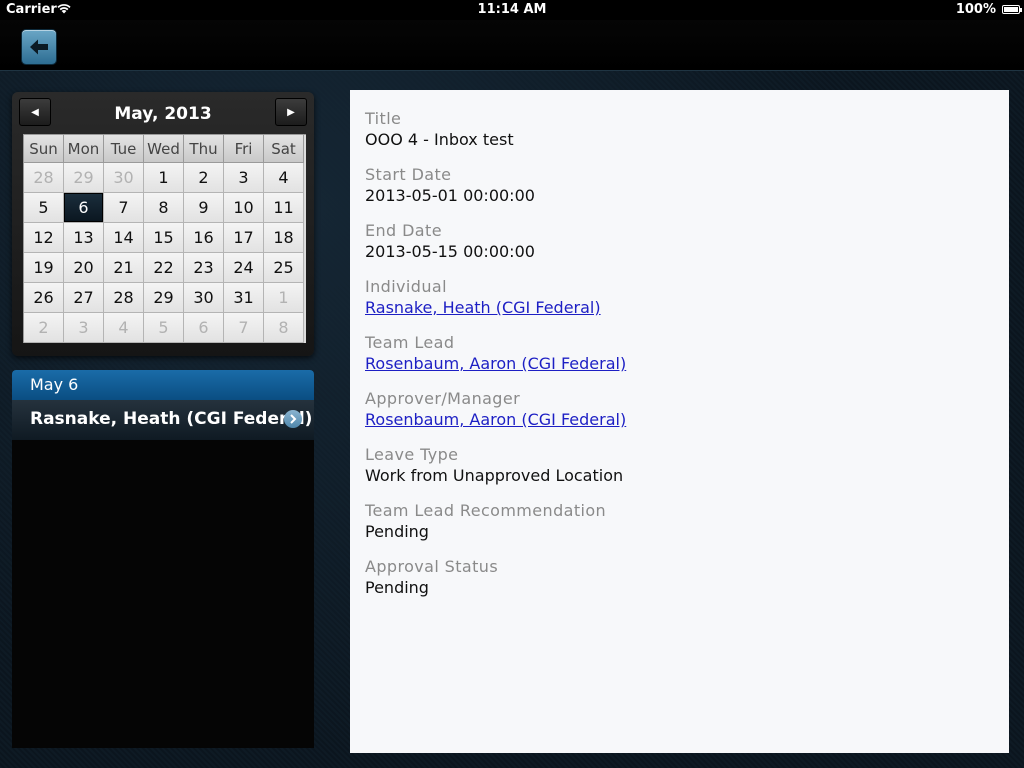 This screenshot has height=768, width=1024. What do you see at coordinates (244, 208) in the screenshot?
I see `calendar-day: 10` at bounding box center [244, 208].